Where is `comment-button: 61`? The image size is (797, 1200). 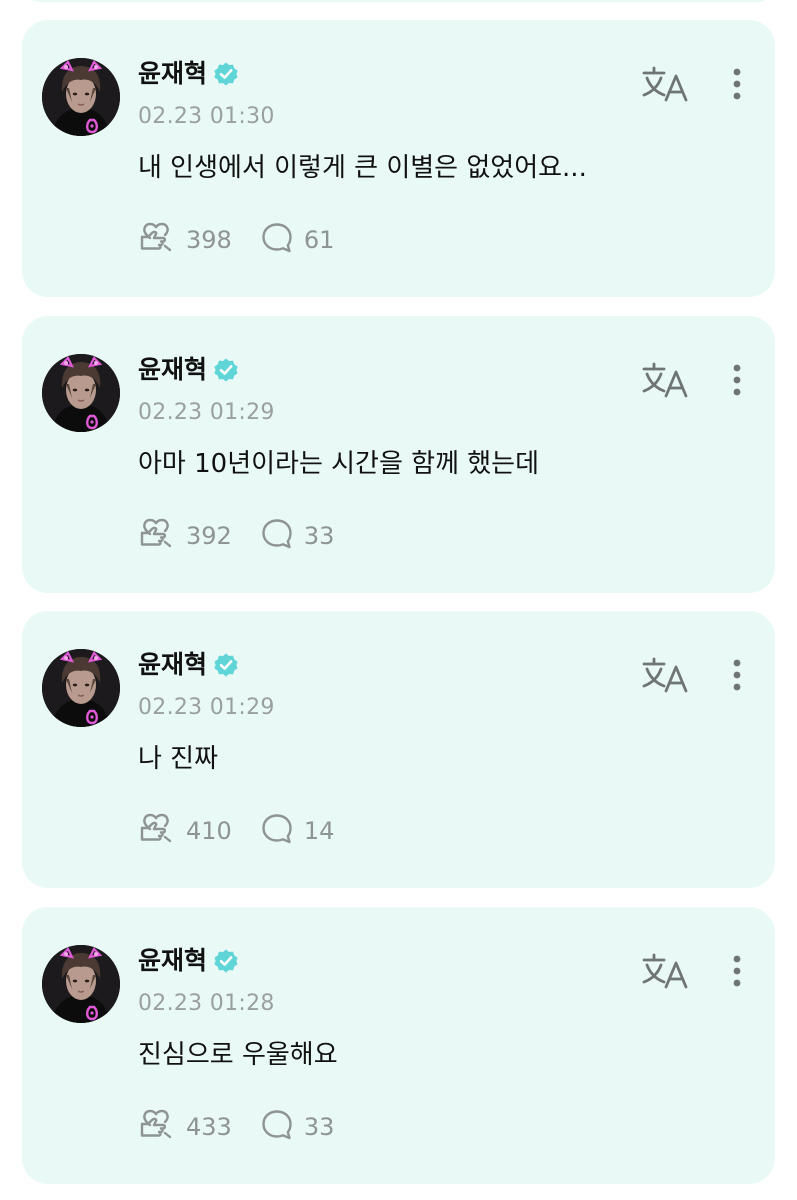 comment-button: 61 is located at coordinates (297, 240).